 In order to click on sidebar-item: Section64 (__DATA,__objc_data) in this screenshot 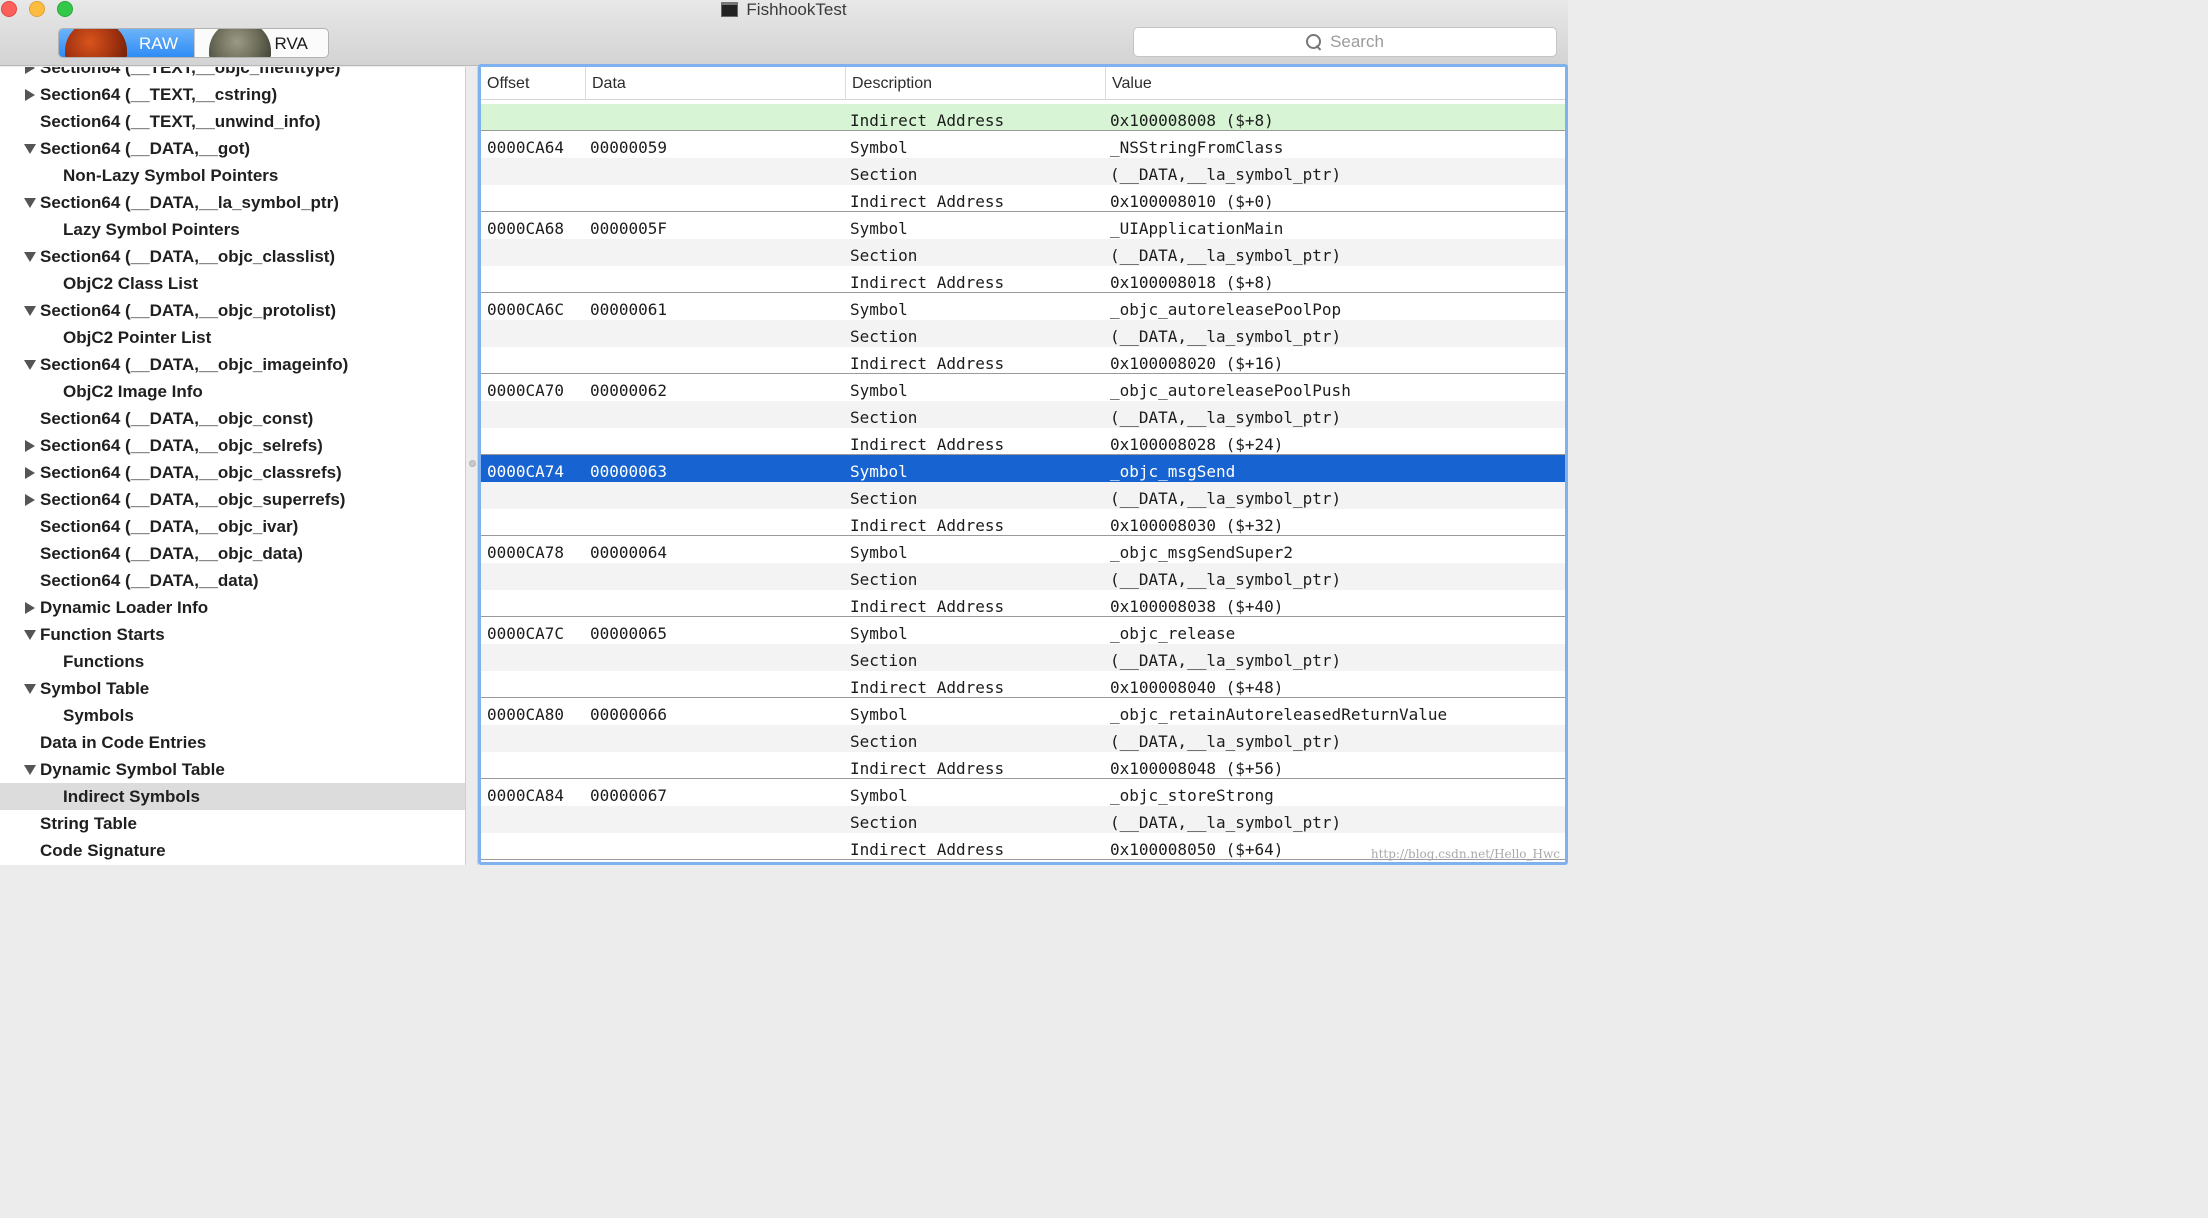, I will do `click(232, 553)`.